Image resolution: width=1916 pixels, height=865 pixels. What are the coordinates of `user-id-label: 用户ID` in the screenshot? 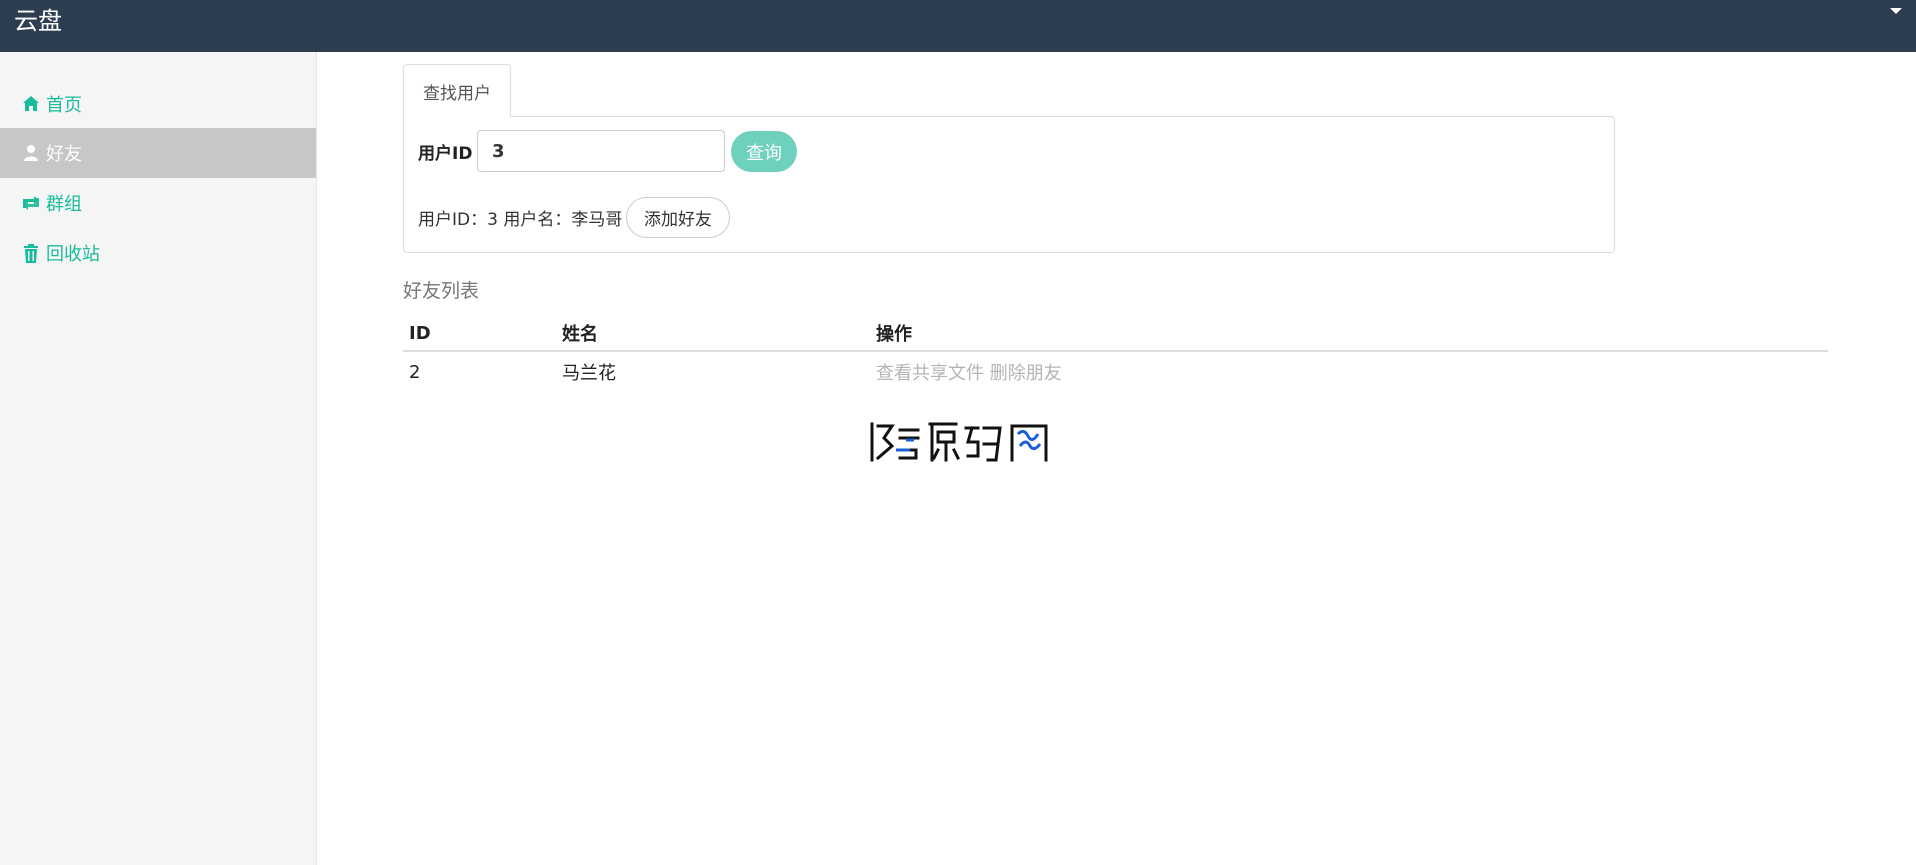 It's located at (445, 154).